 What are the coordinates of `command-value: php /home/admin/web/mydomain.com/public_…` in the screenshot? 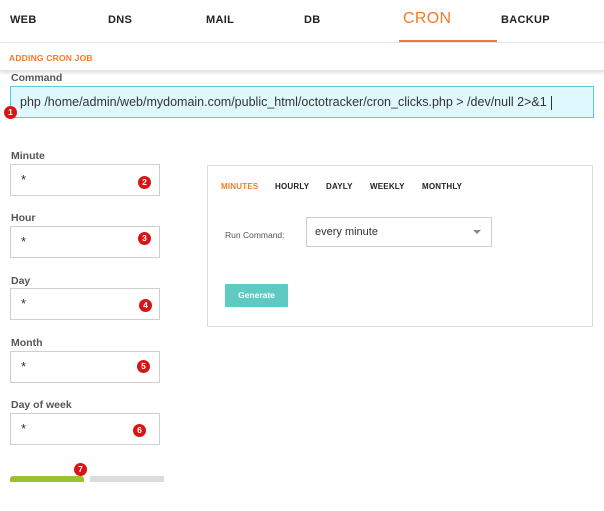 It's located at (283, 102).